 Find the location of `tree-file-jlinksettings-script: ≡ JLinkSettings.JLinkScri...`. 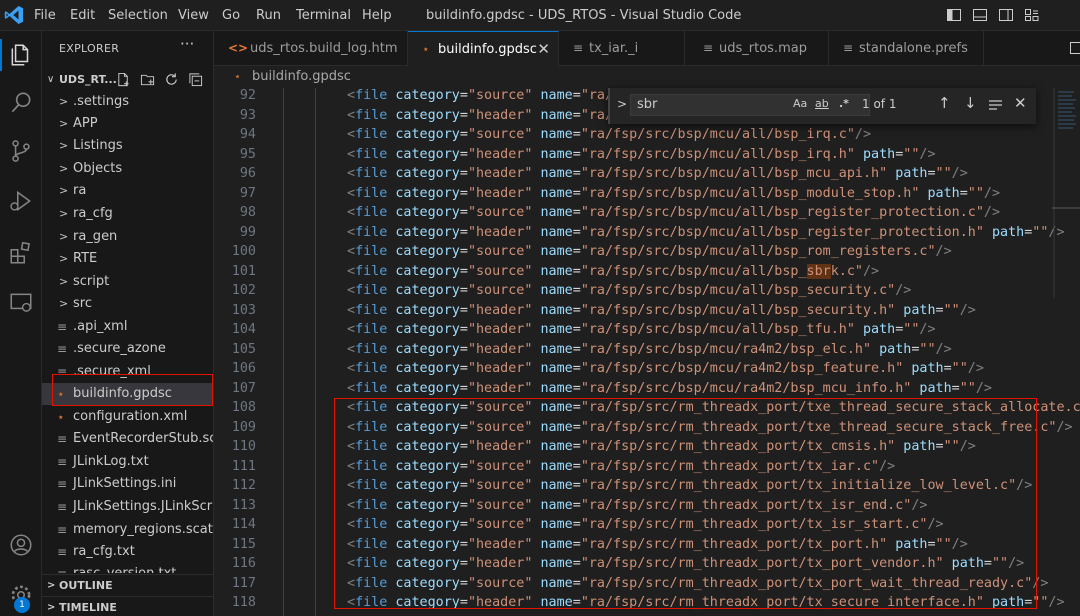

tree-file-jlinksettings-script: ≡ JLinkSettings.JLinkScri... is located at coordinates (127, 507).